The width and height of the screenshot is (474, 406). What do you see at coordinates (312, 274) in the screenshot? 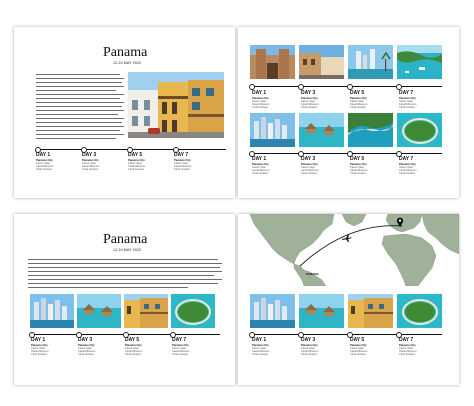
I see `map-label-panama: PANAMA` at bounding box center [312, 274].